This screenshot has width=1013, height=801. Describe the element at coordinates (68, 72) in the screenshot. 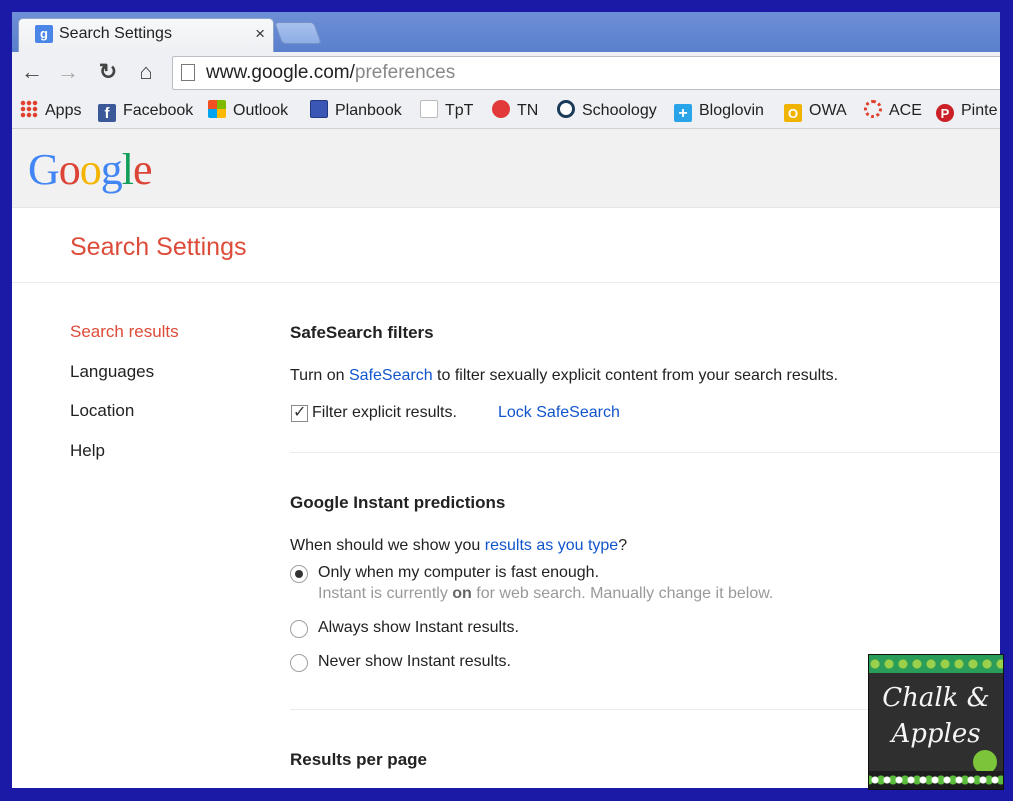

I see `forward-icon: →` at that location.